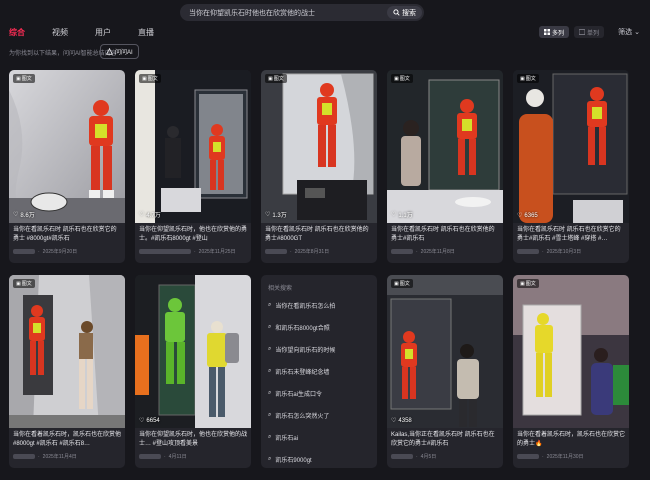 This screenshot has width=650, height=480. I want to click on related-search-item: ⌕ 凯乐石9000gt, so click(319, 459).